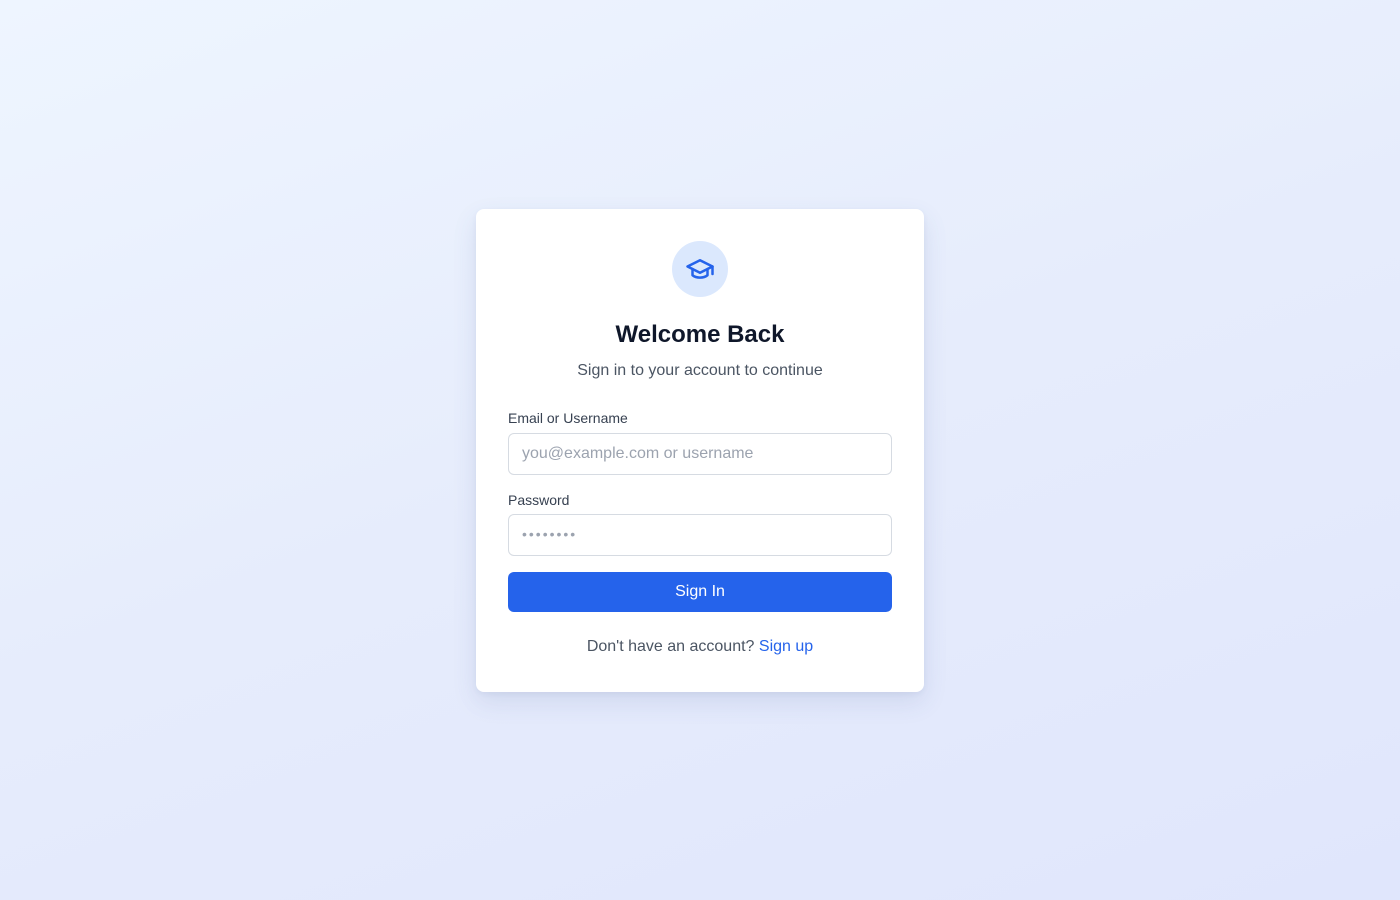  Describe the element at coordinates (700, 334) in the screenshot. I see `page-title: Welcome Back` at that location.